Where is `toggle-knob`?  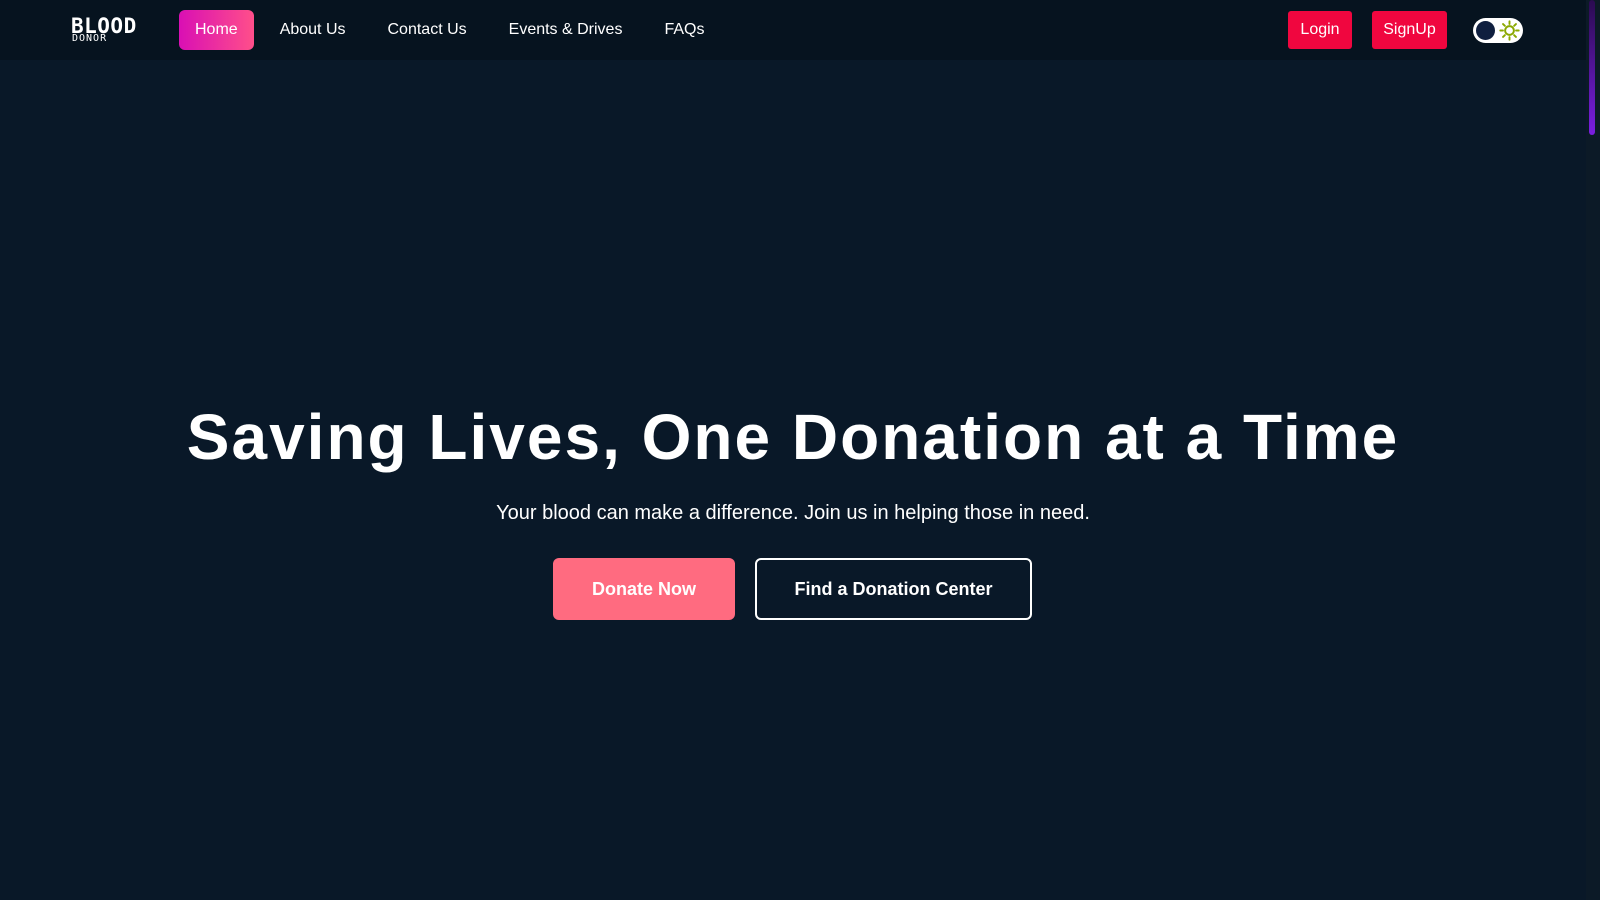
toggle-knob is located at coordinates (1485, 30).